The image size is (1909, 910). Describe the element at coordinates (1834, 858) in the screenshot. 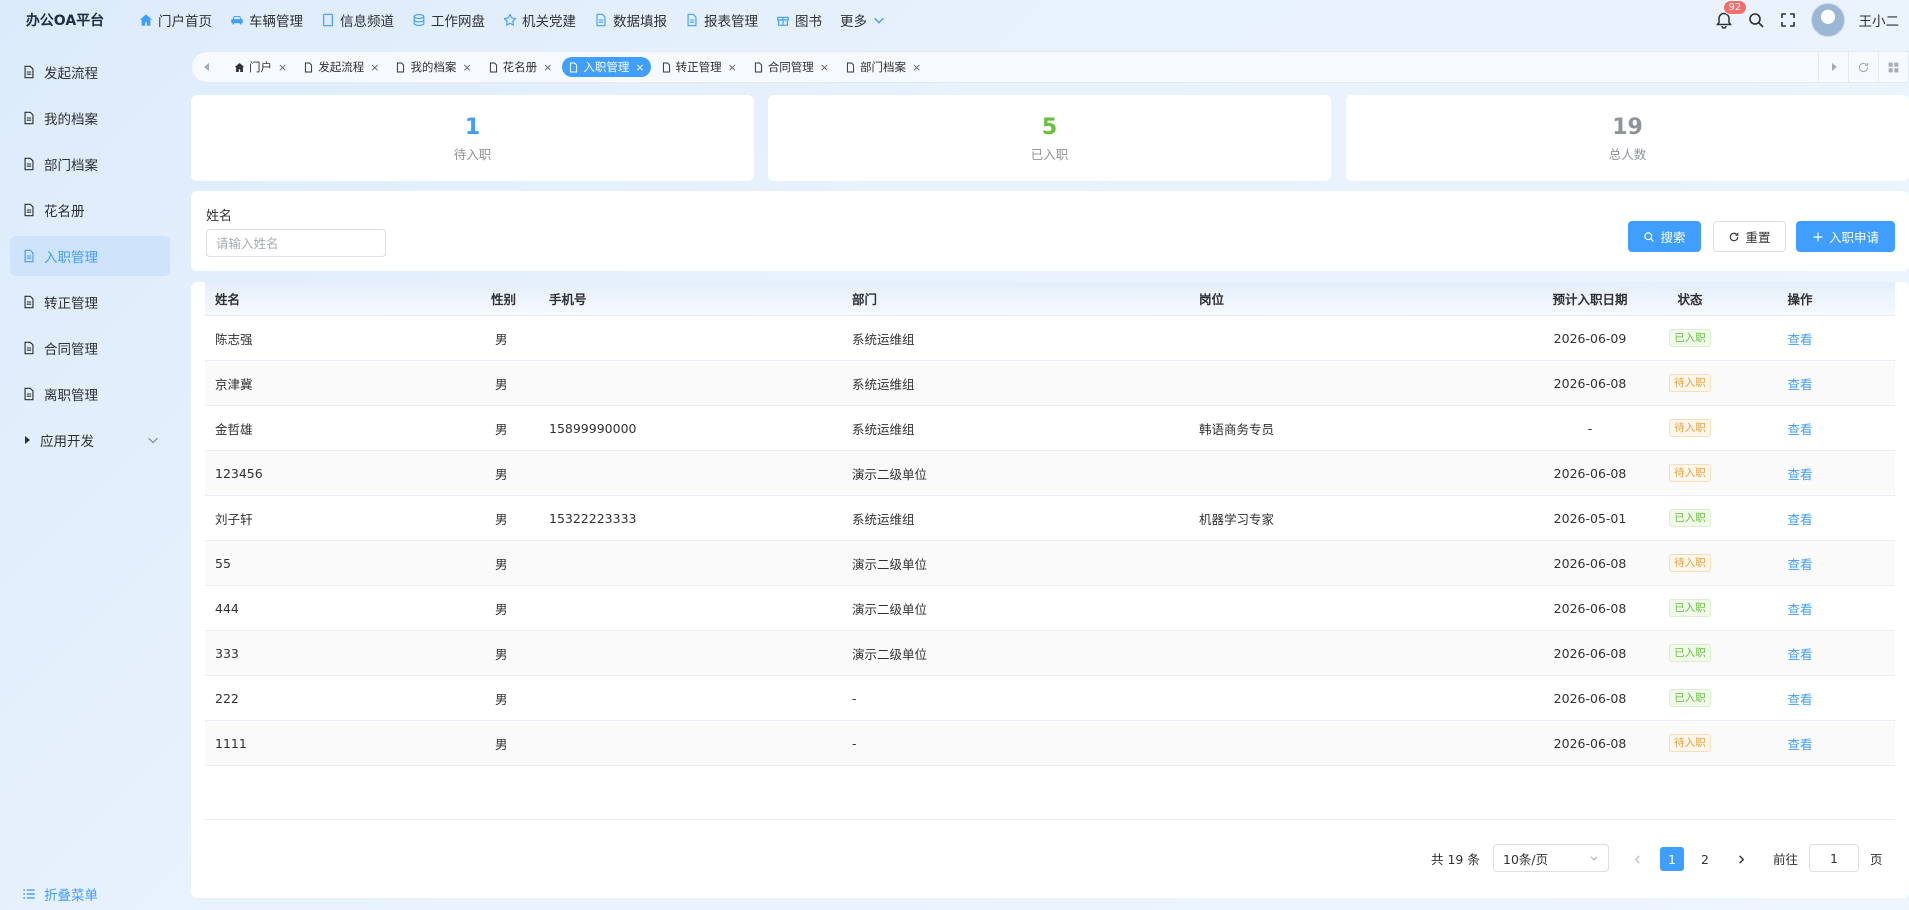

I see `goto-page-input` at that location.